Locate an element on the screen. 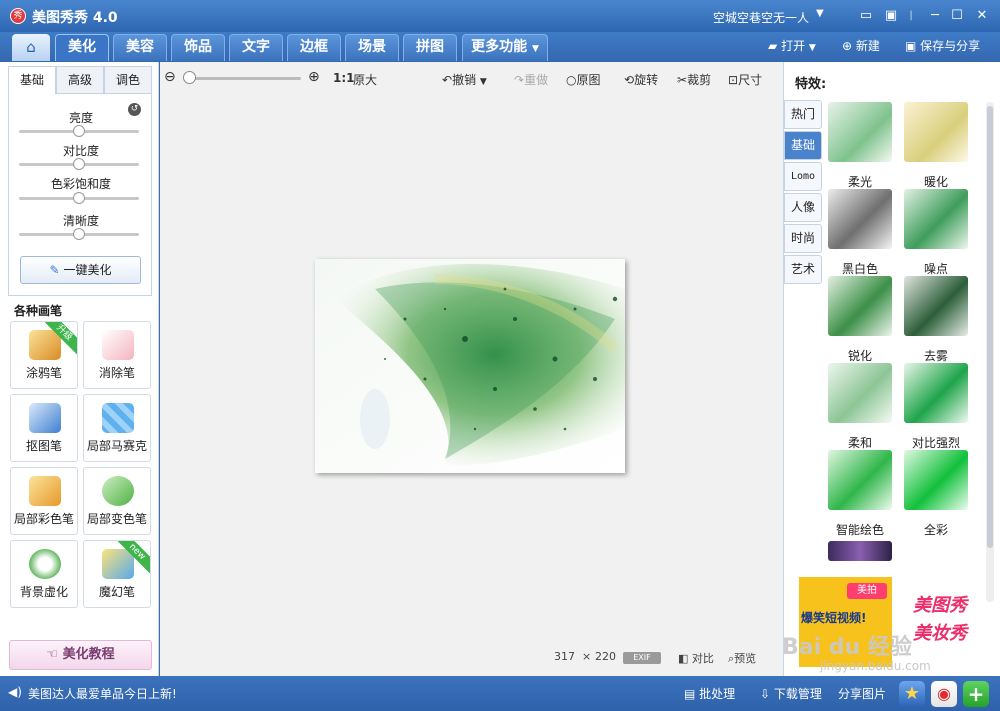 Image resolution: width=1000 pixels, height=711 pixels. brush-change-color: 局部变色笔 is located at coordinates (117, 501).